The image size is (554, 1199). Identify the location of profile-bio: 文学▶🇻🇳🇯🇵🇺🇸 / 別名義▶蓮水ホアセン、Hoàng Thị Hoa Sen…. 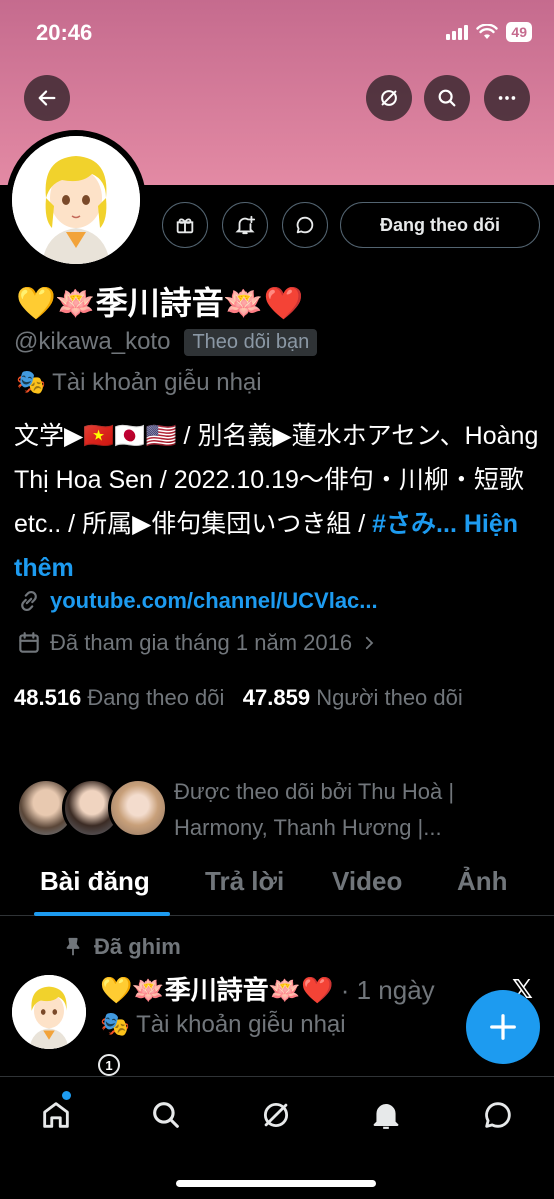
(278, 502).